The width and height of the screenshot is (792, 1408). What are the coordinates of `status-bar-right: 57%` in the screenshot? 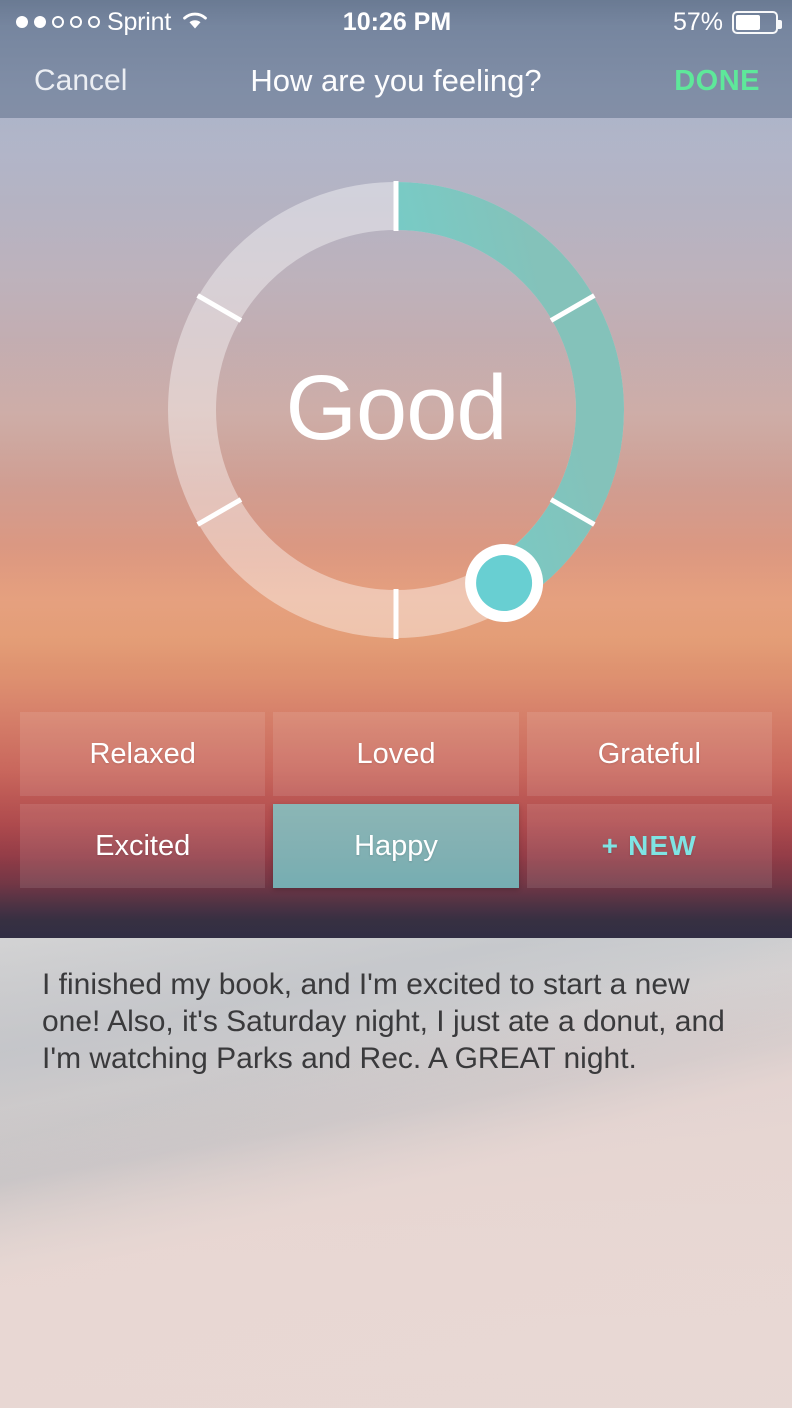 It's located at (650, 22).